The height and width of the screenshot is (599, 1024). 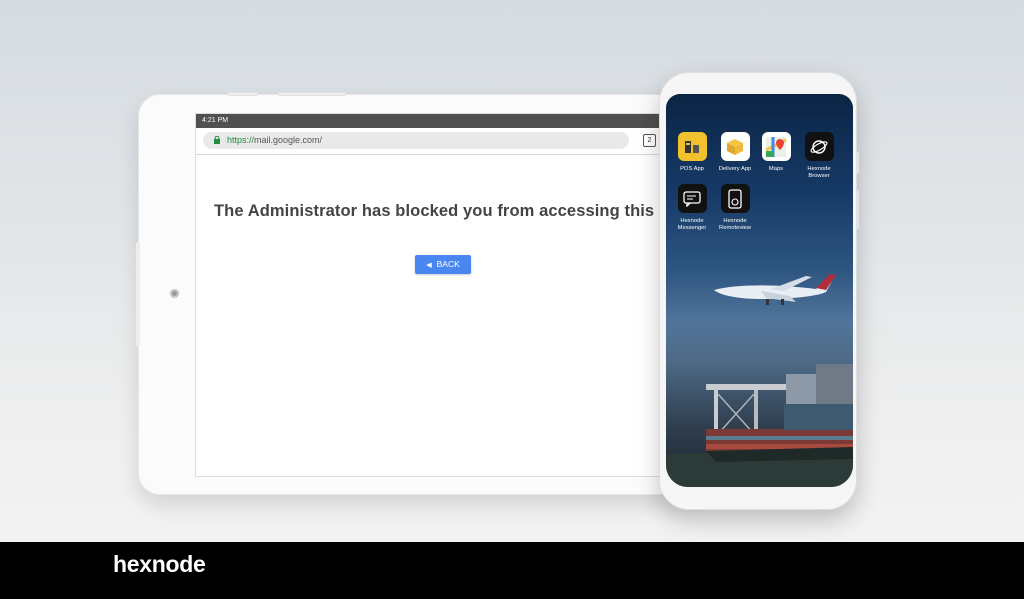 What do you see at coordinates (857, 210) in the screenshot?
I see `phone-volume-button` at bounding box center [857, 210].